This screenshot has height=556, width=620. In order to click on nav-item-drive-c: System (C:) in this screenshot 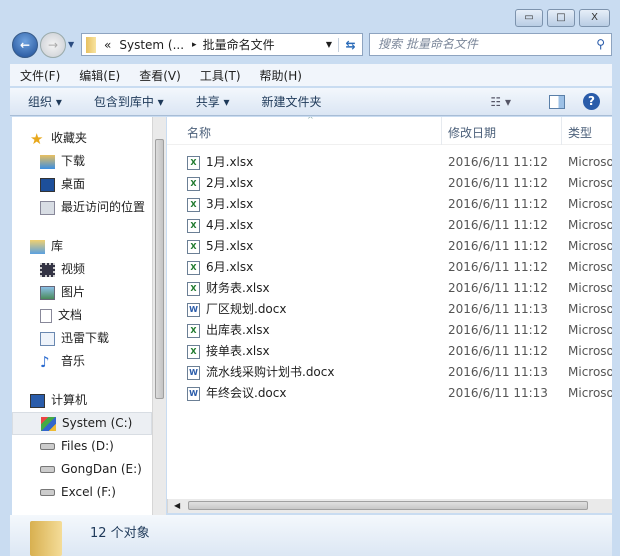, I will do `click(82, 423)`.